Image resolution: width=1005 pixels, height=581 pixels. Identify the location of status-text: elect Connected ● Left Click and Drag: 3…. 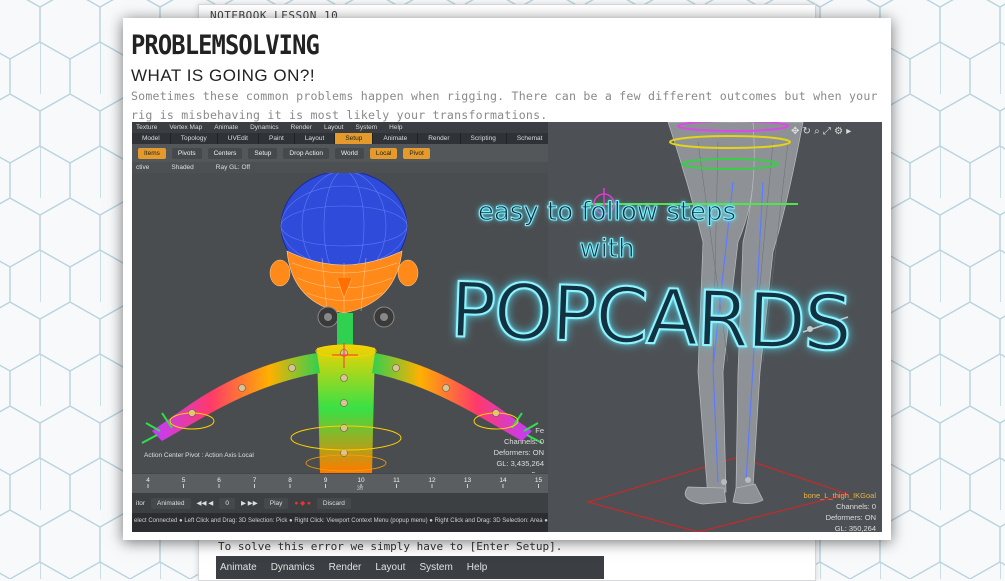
(341, 521).